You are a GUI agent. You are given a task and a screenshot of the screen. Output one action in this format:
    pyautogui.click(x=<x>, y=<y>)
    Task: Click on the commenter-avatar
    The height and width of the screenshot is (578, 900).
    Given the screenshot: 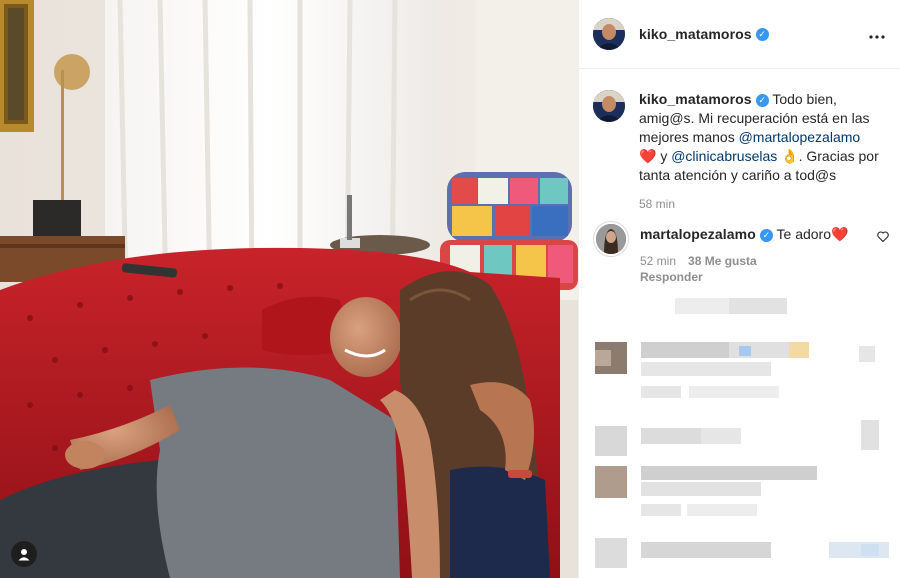 What is the action you would take?
    pyautogui.click(x=611, y=239)
    